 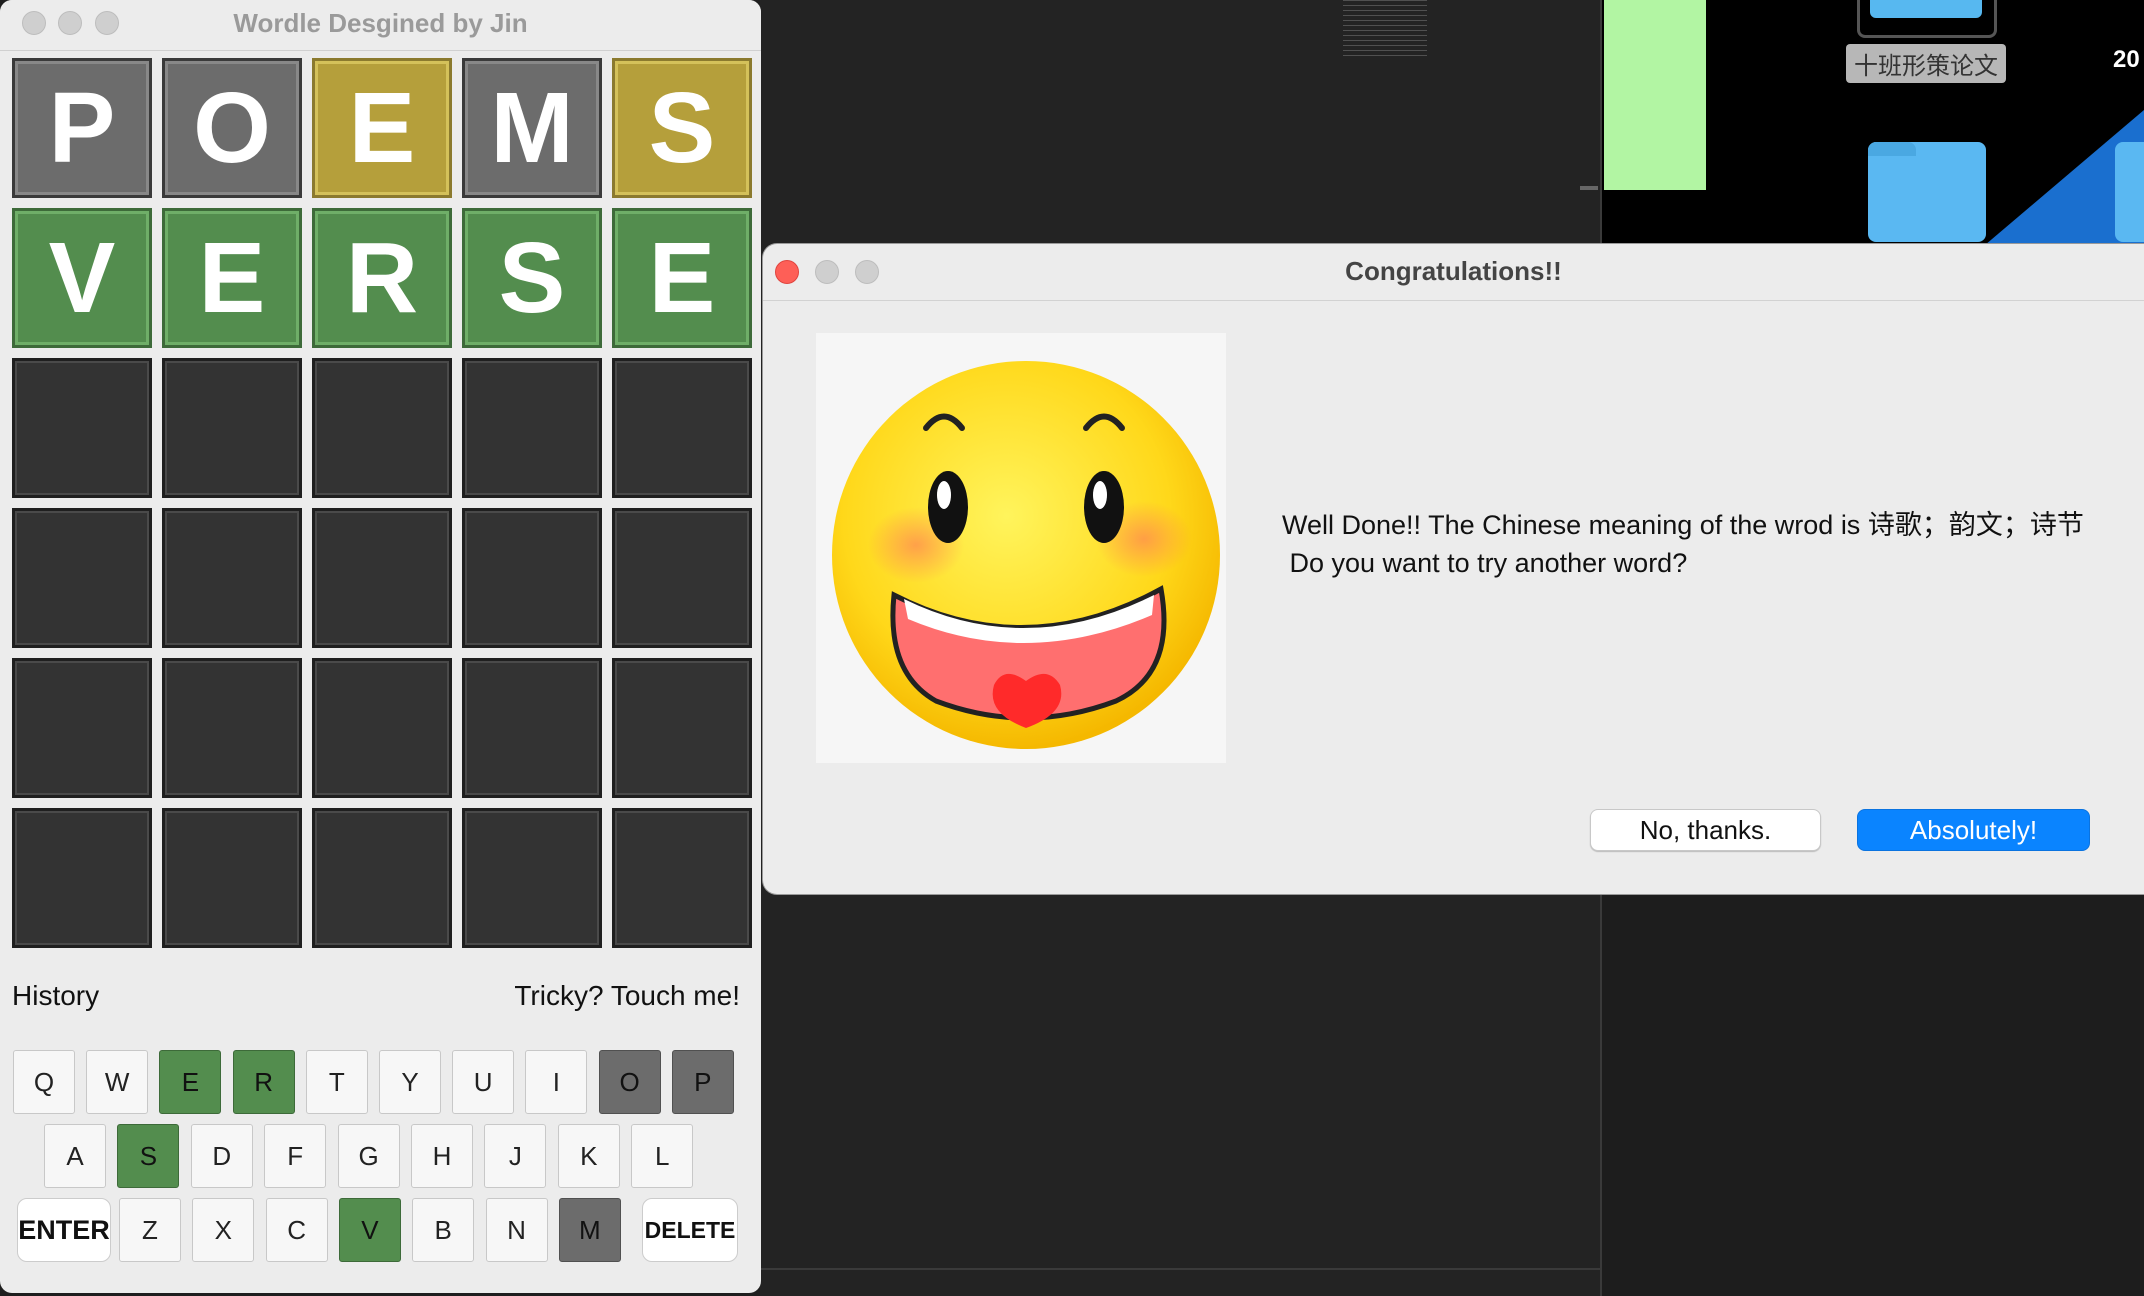 I want to click on key-j: J, so click(x=515, y=1156).